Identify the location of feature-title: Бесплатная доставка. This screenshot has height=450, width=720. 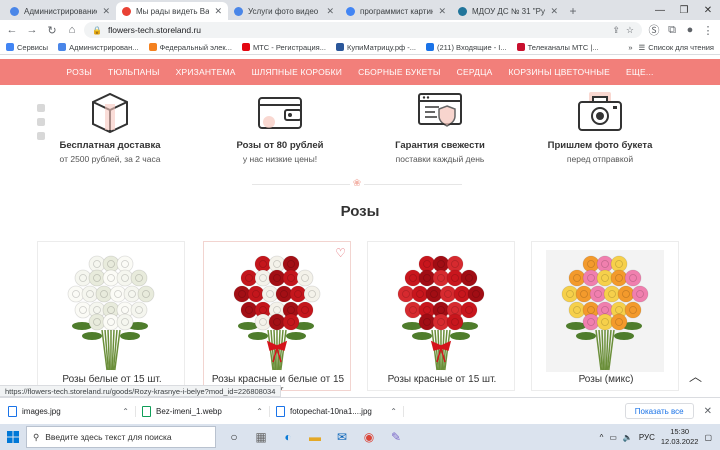
(110, 145).